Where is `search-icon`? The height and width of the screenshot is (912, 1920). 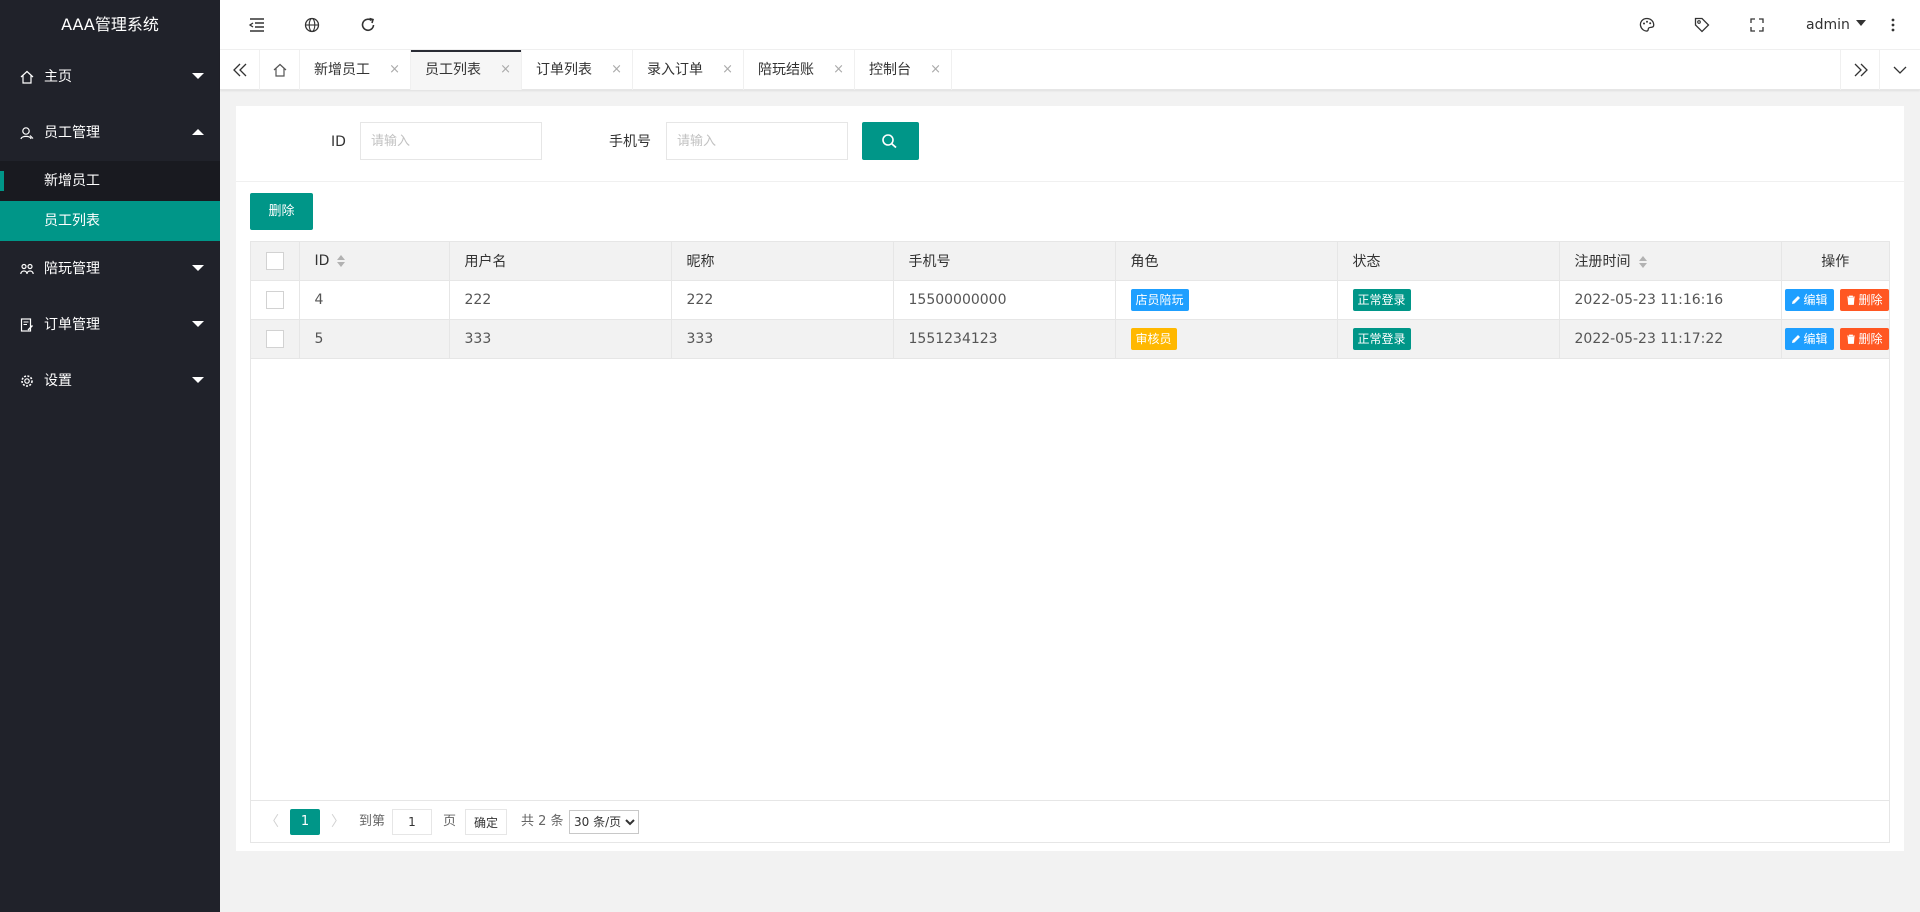
search-icon is located at coordinates (889, 141).